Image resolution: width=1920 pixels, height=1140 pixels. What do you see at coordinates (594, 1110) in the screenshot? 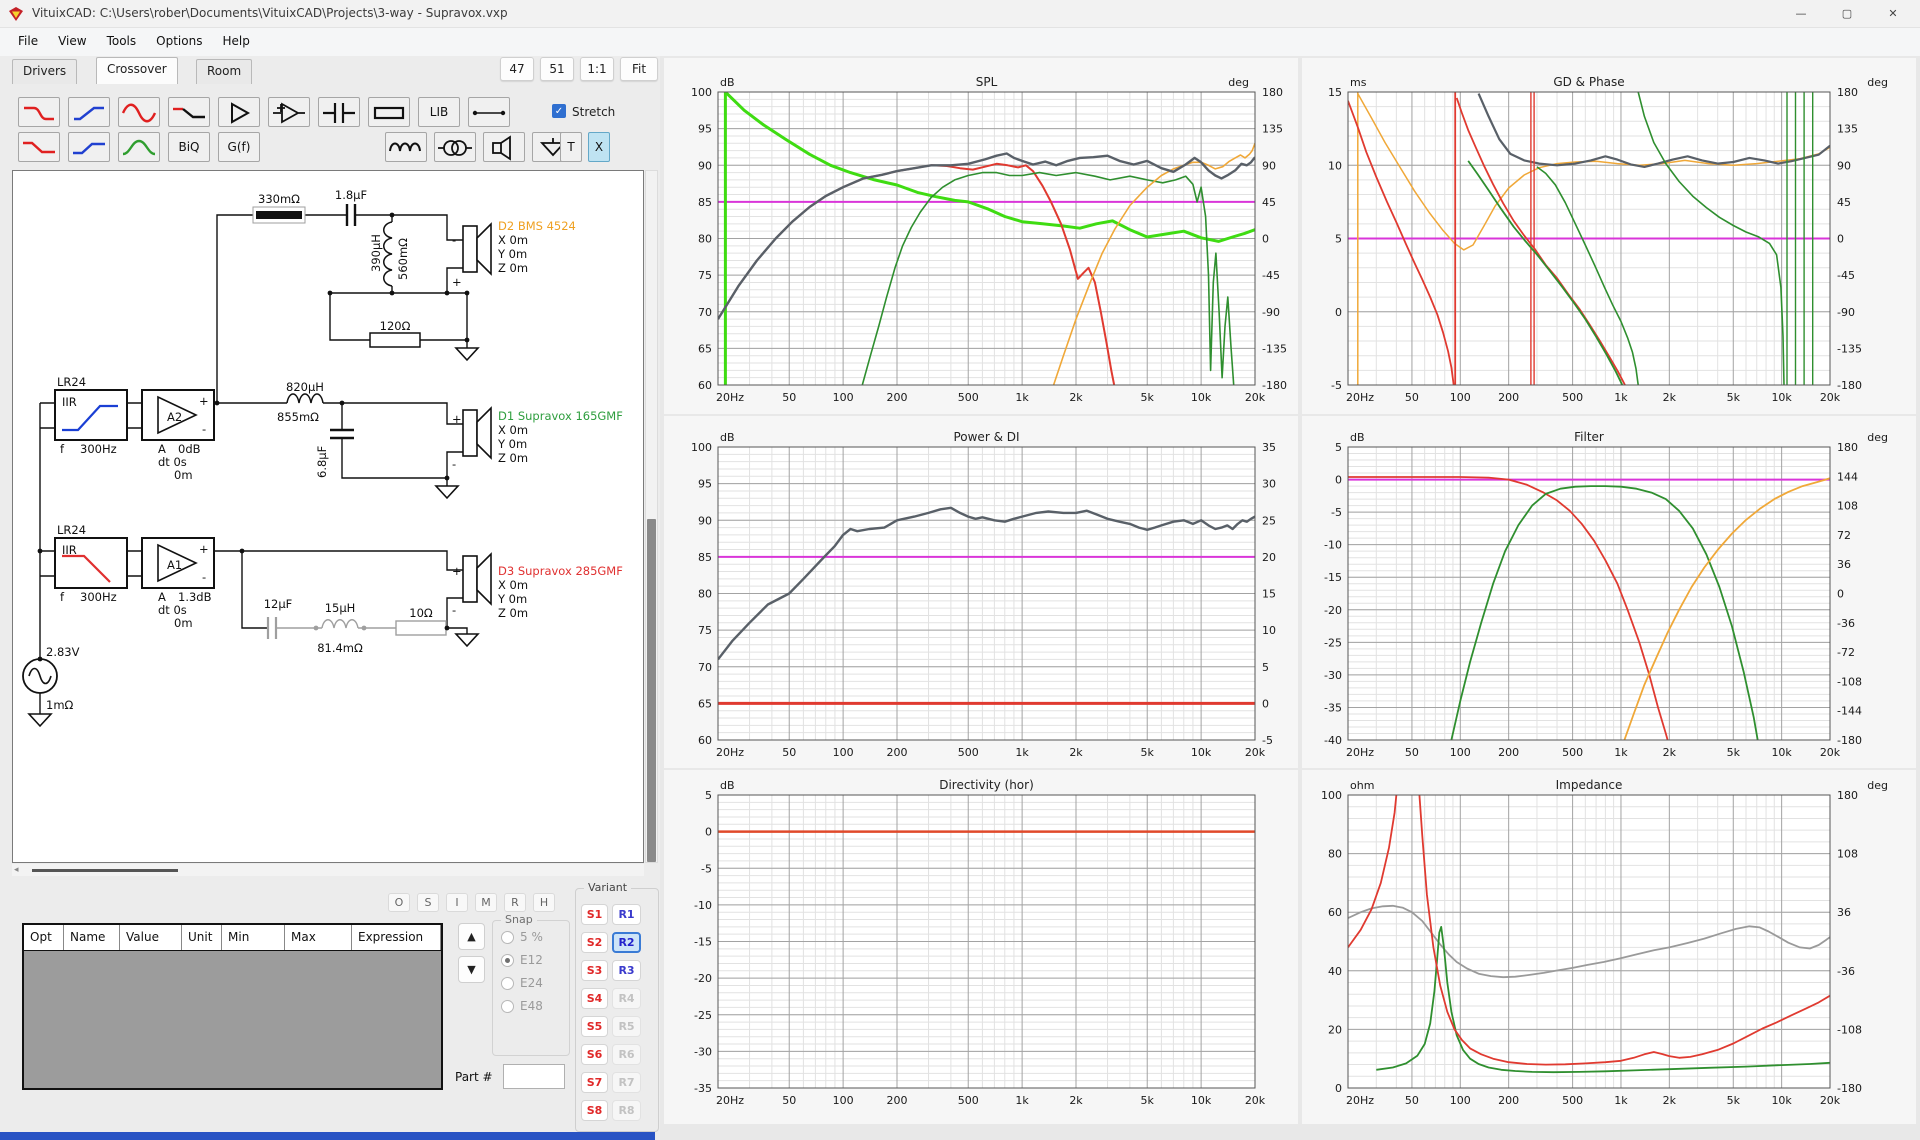
I see `variant-button-s8: S8` at bounding box center [594, 1110].